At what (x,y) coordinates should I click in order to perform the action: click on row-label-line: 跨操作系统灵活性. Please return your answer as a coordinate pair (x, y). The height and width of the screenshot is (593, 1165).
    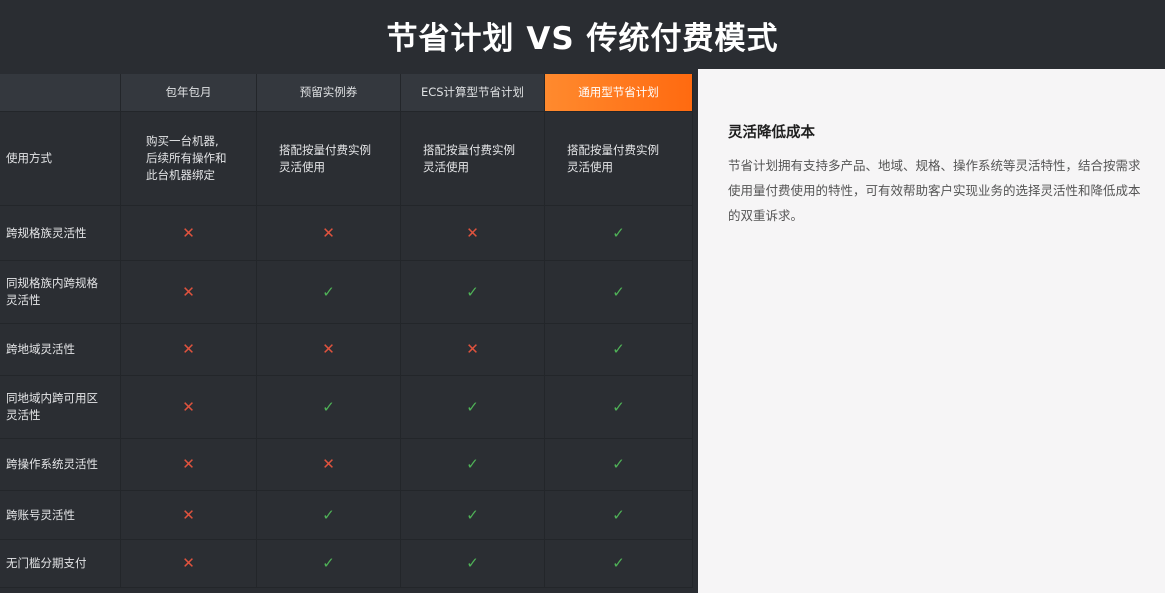
    Looking at the image, I should click on (52, 464).